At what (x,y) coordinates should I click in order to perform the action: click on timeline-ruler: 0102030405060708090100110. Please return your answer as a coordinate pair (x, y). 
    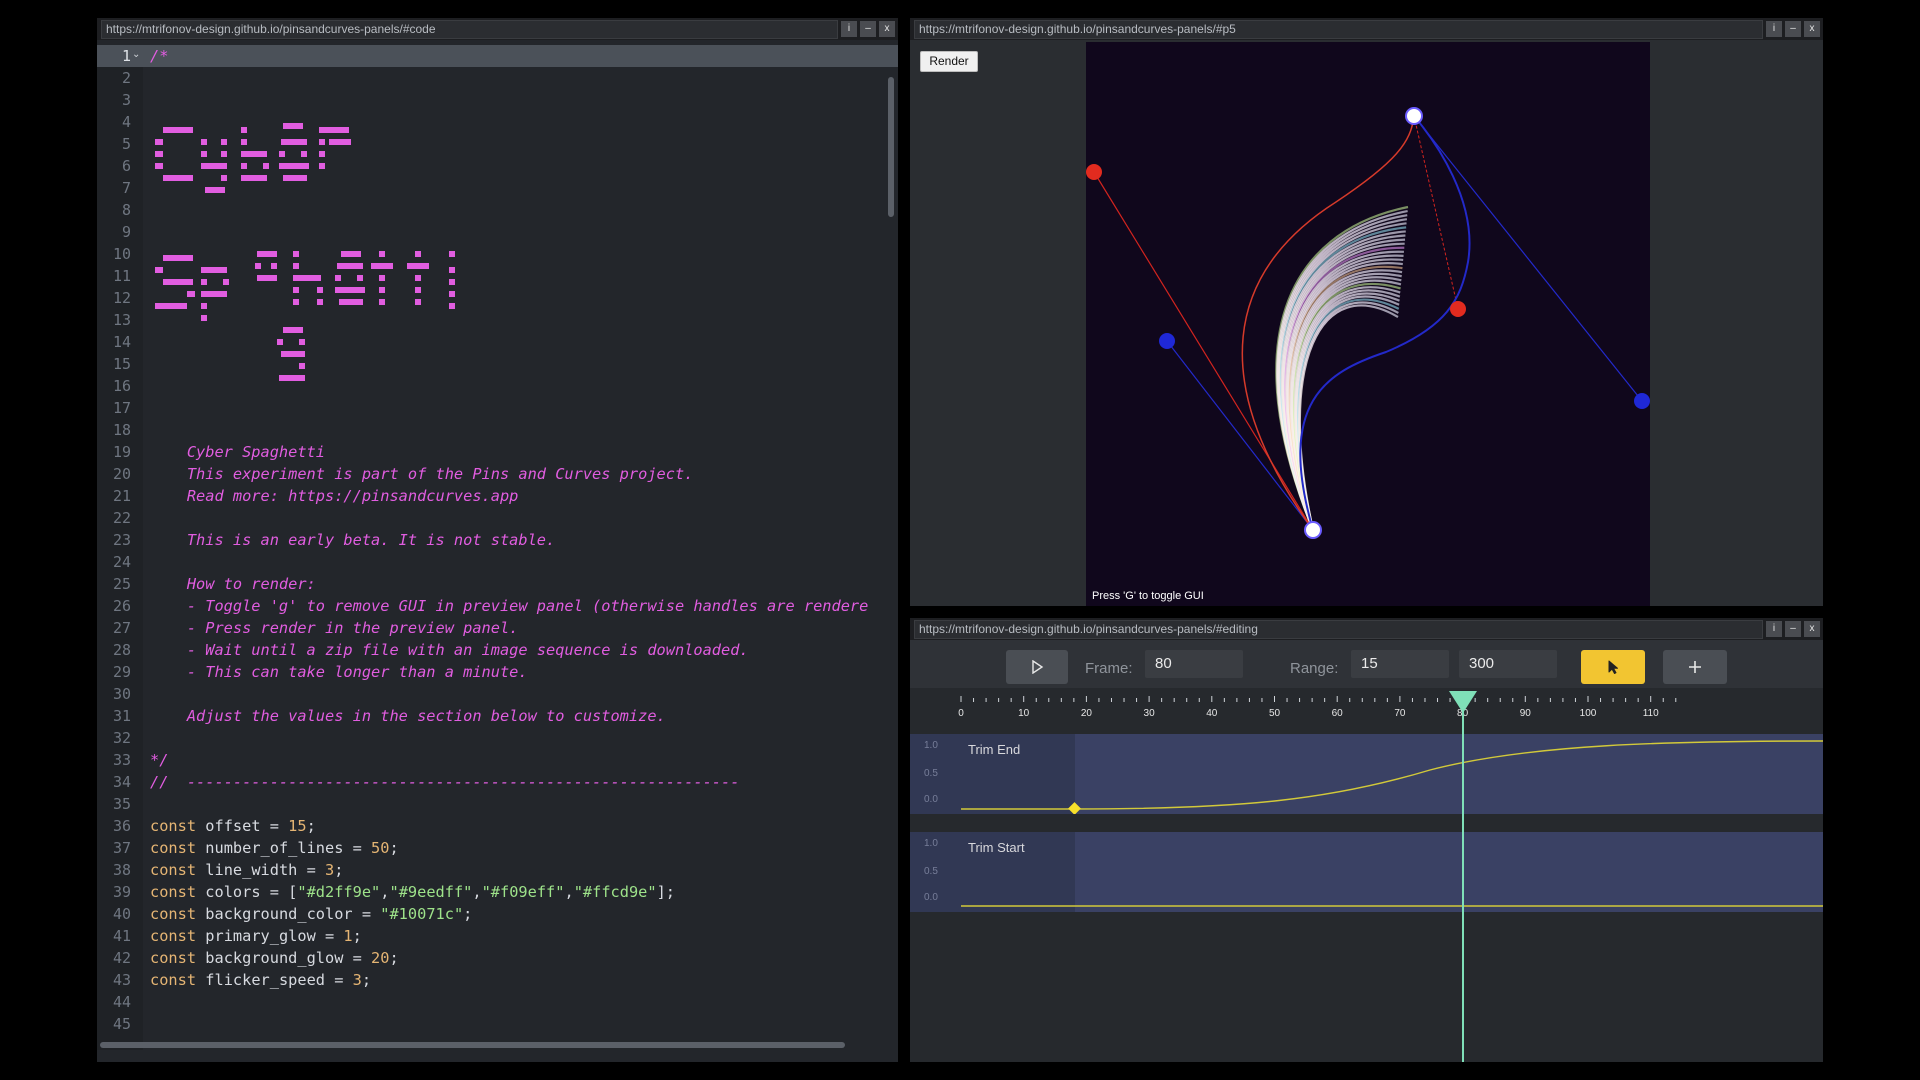
    Looking at the image, I should click on (1366, 707).